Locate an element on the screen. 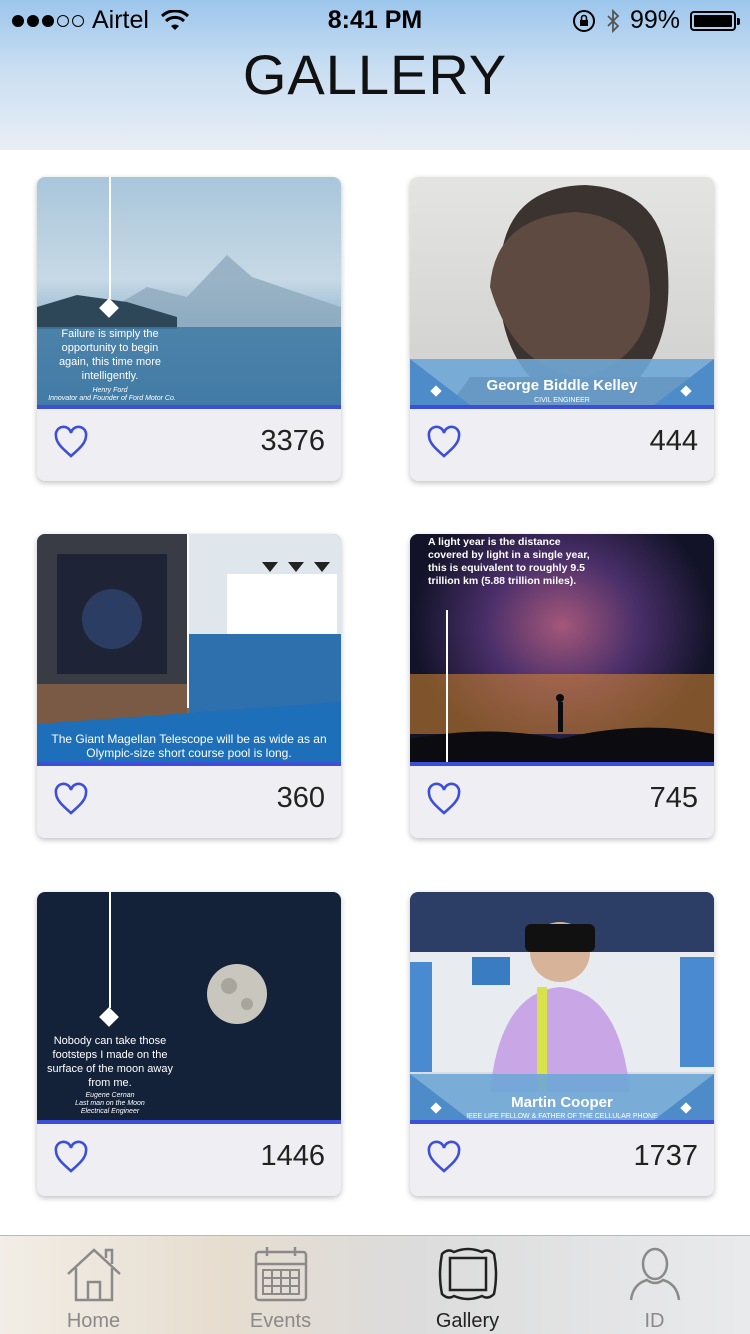 This screenshot has width=750, height=1334. tab-label: Gallery is located at coordinates (467, 1321).